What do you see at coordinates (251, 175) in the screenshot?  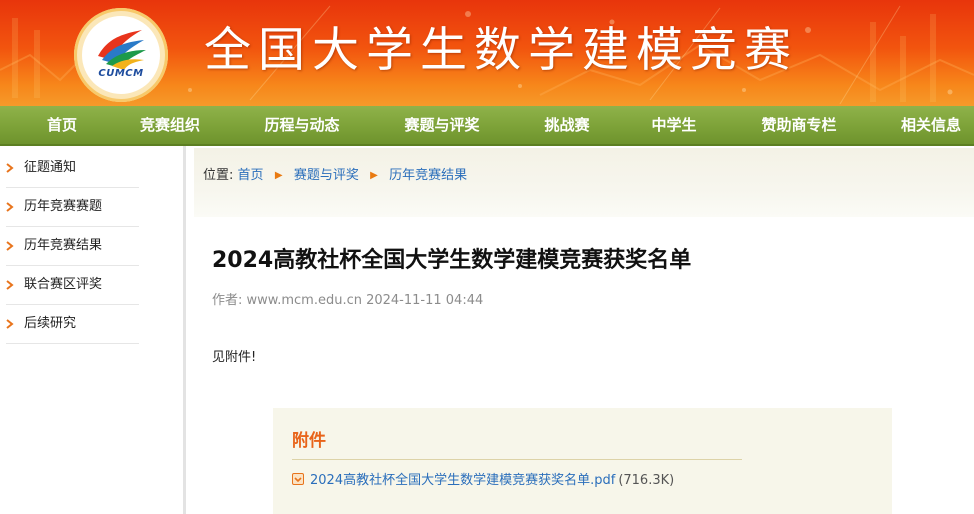 I see `breadcrumb-link-home: 首页` at bounding box center [251, 175].